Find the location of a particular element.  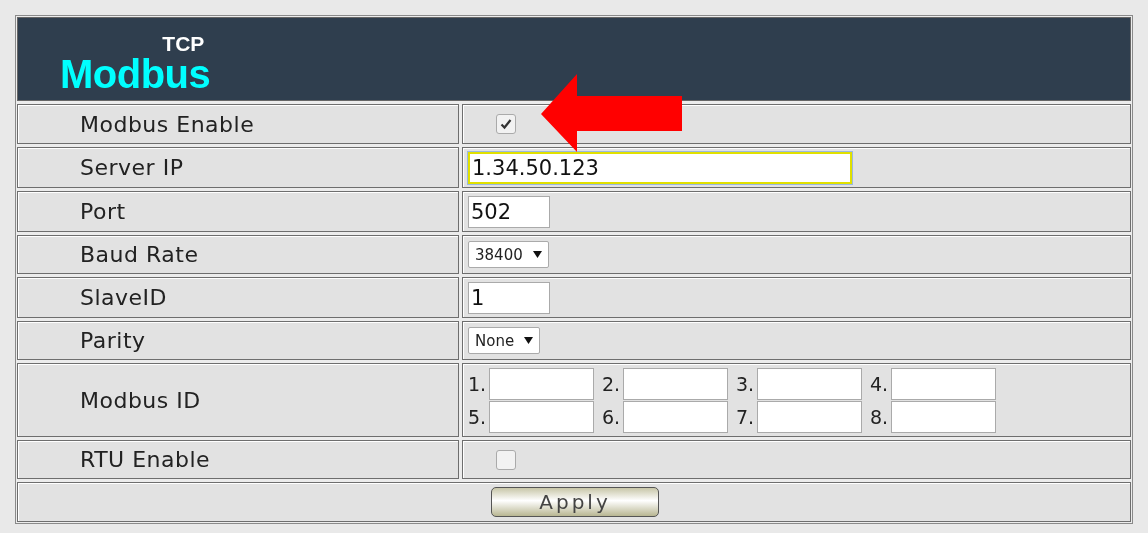

field-label: Parity is located at coordinates (113, 340).